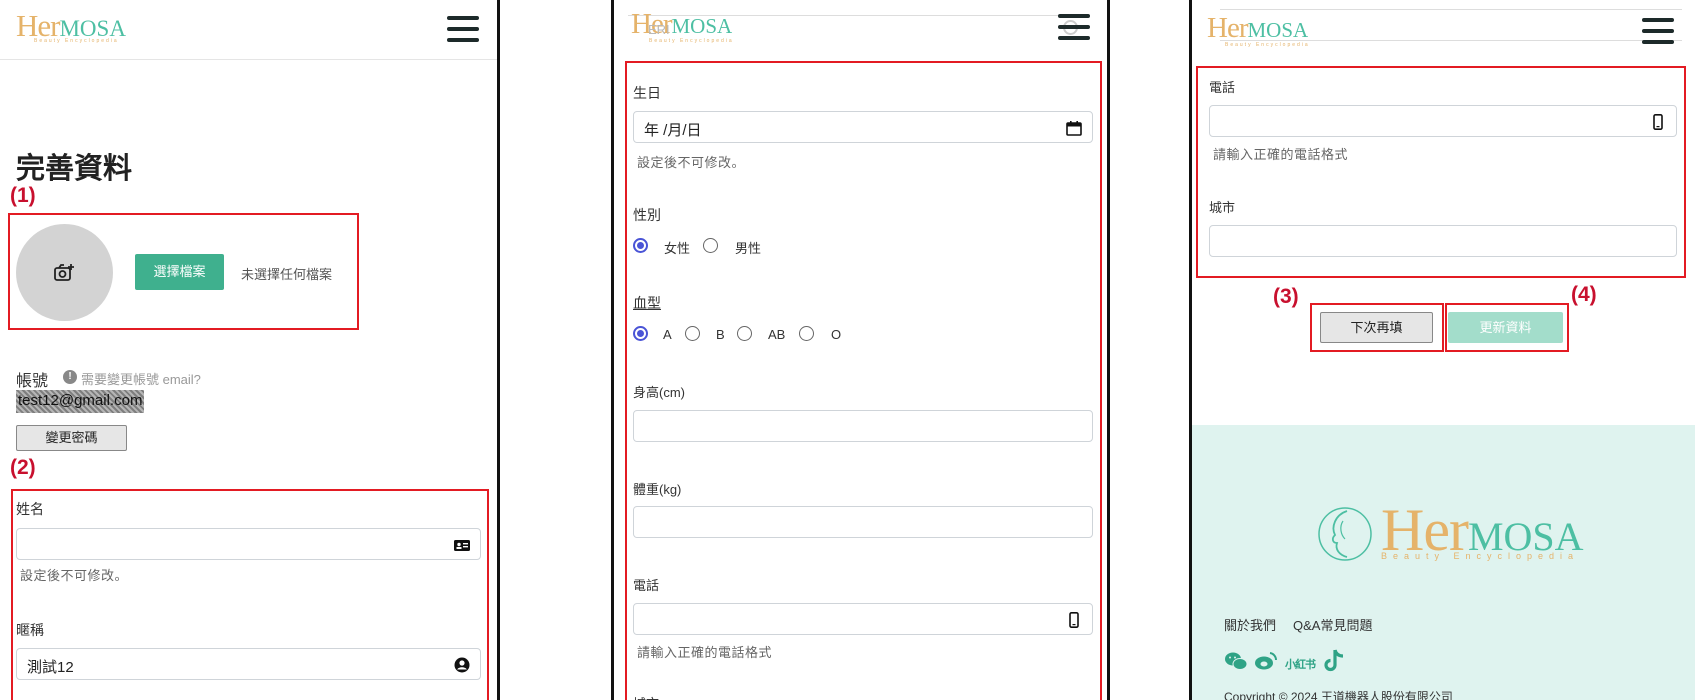  I want to click on blood-radio-a, so click(640, 333).